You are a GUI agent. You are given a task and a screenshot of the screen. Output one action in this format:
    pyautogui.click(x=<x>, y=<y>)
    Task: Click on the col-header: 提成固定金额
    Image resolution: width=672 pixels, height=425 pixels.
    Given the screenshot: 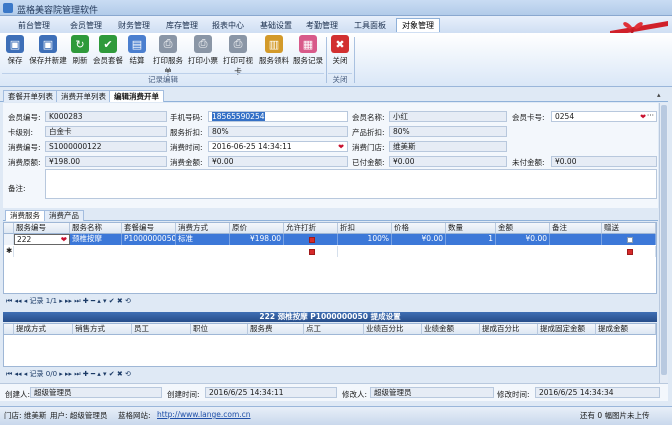 What is the action you would take?
    pyautogui.click(x=567, y=329)
    